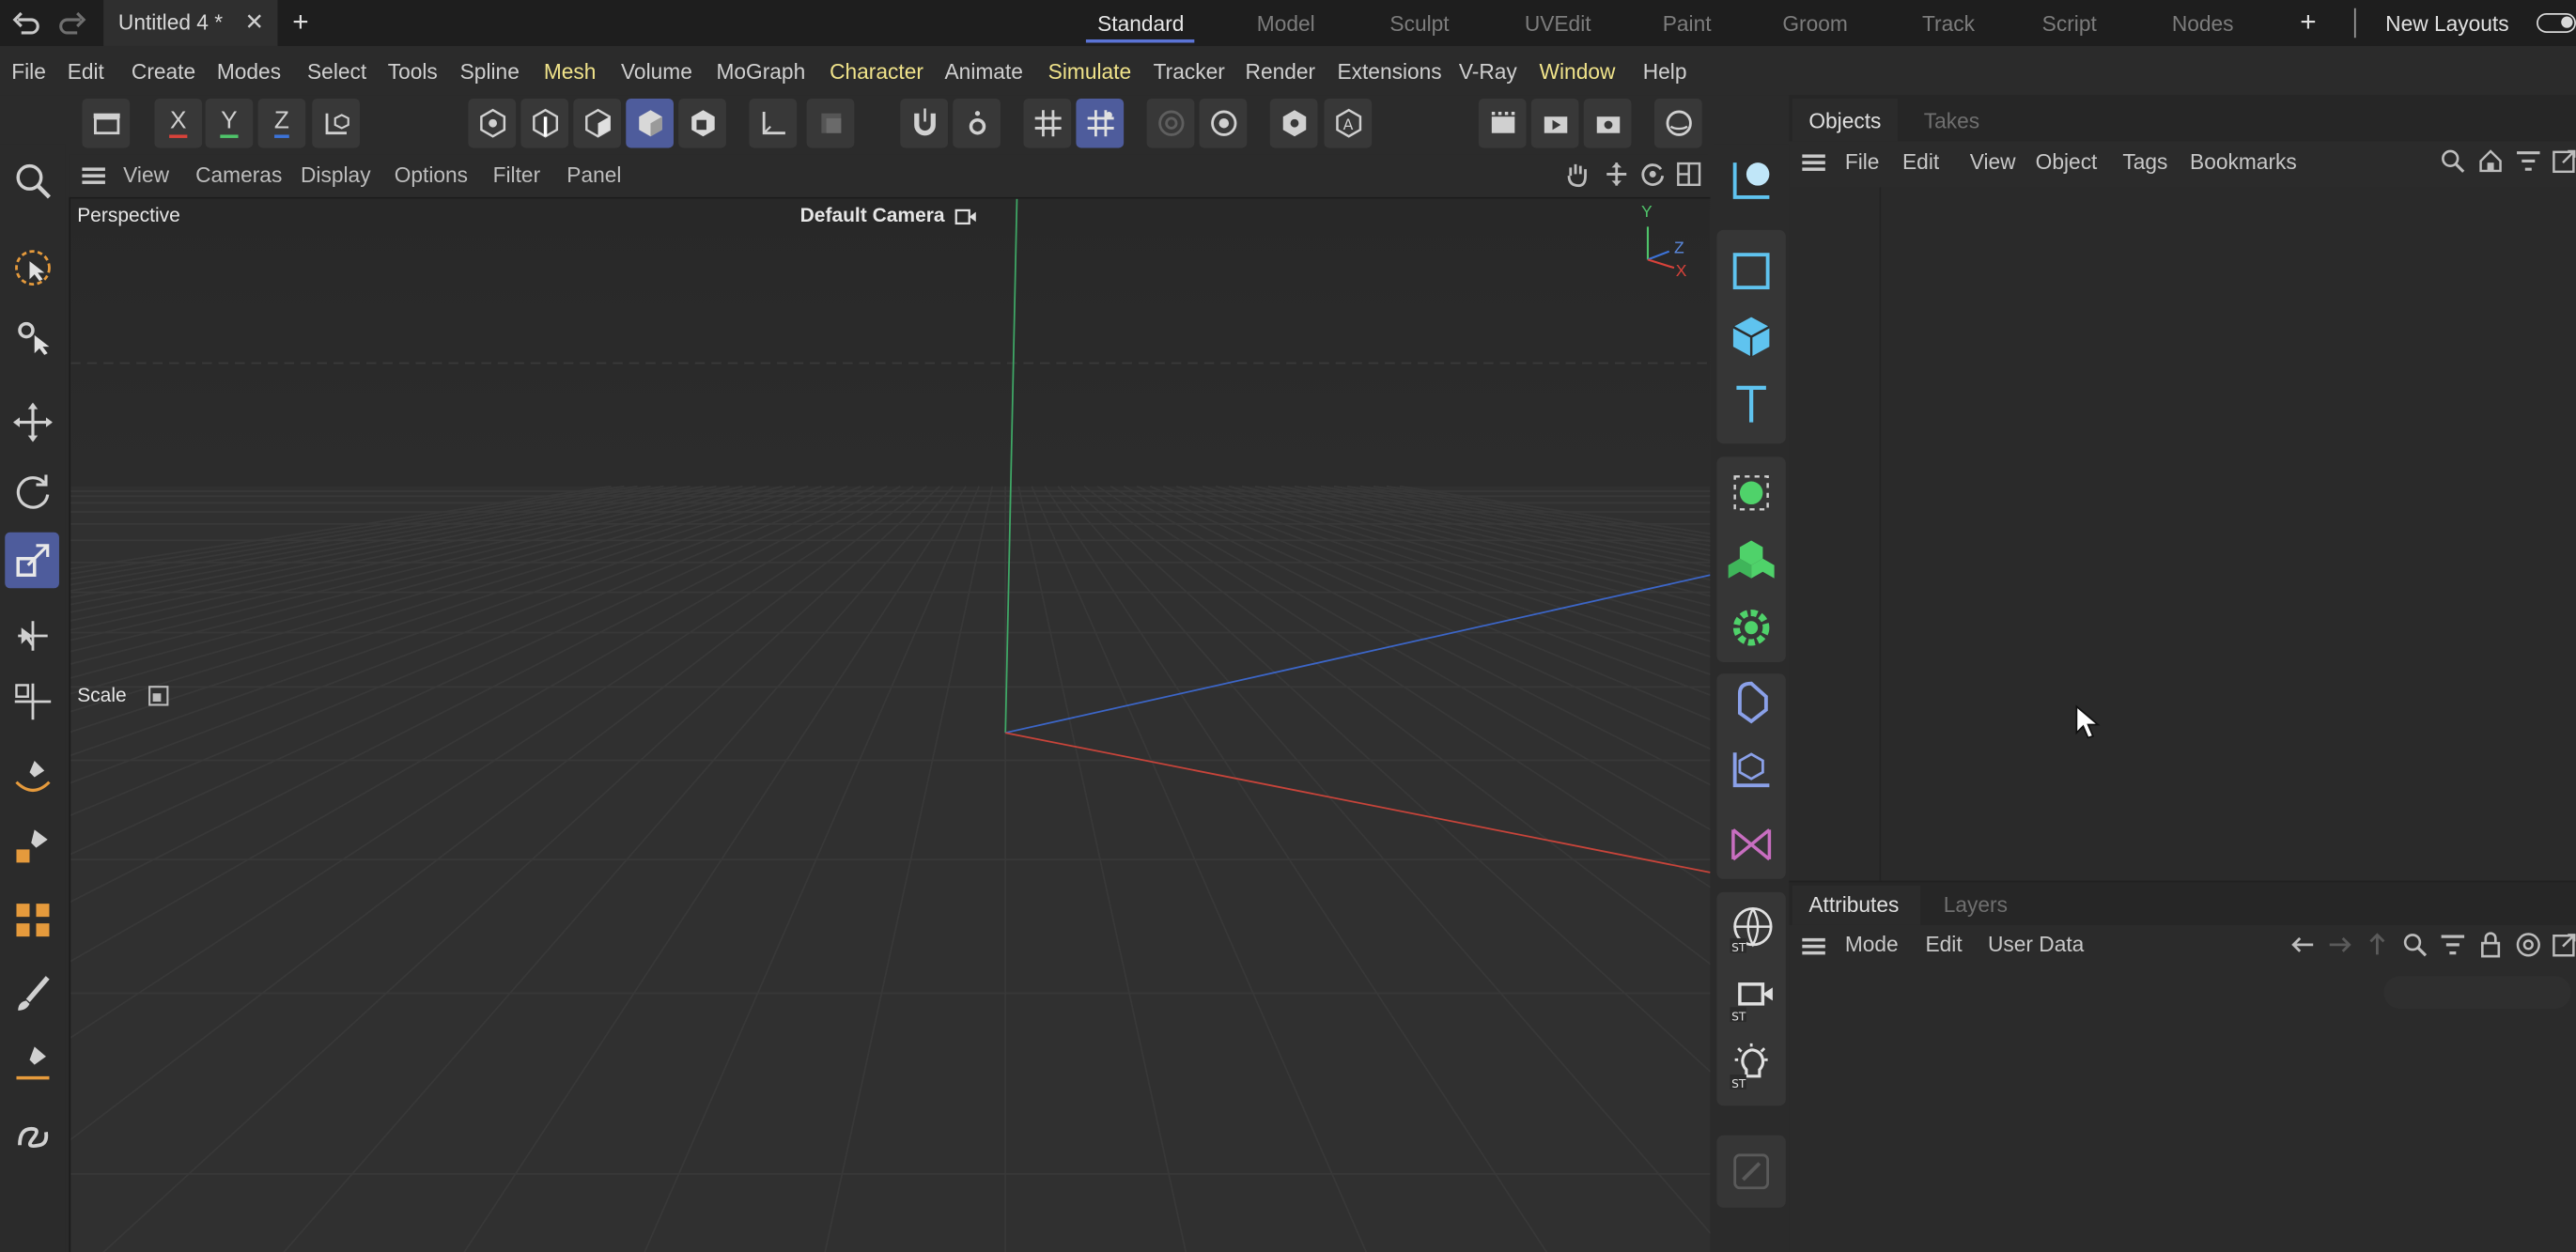 The image size is (2576, 1252). Describe the element at coordinates (190, 23) in the screenshot. I see `document-tab: Untitled 4 * ✕` at that location.